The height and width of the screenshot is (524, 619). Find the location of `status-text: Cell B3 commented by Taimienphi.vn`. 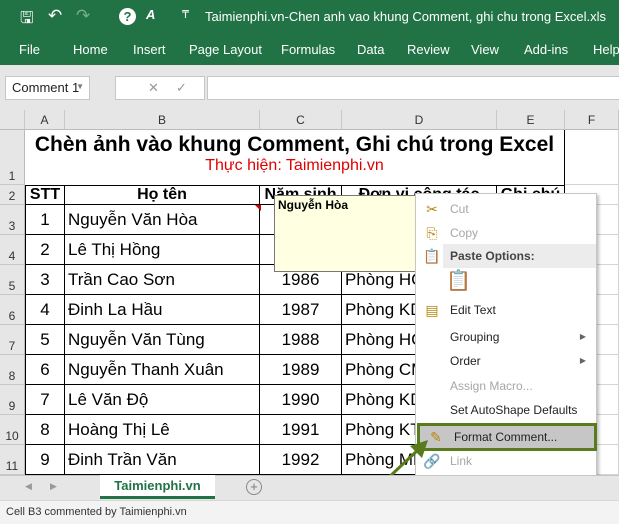

status-text: Cell B3 commented by Taimienphi.vn is located at coordinates (96, 512).